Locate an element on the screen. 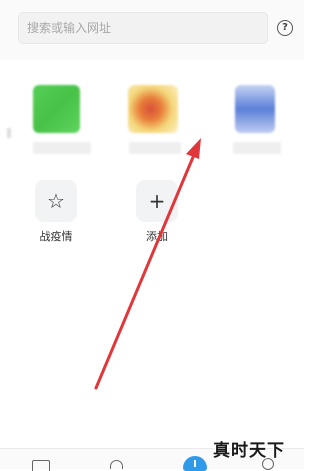  shortcut-add: + 添加 is located at coordinates (157, 212).